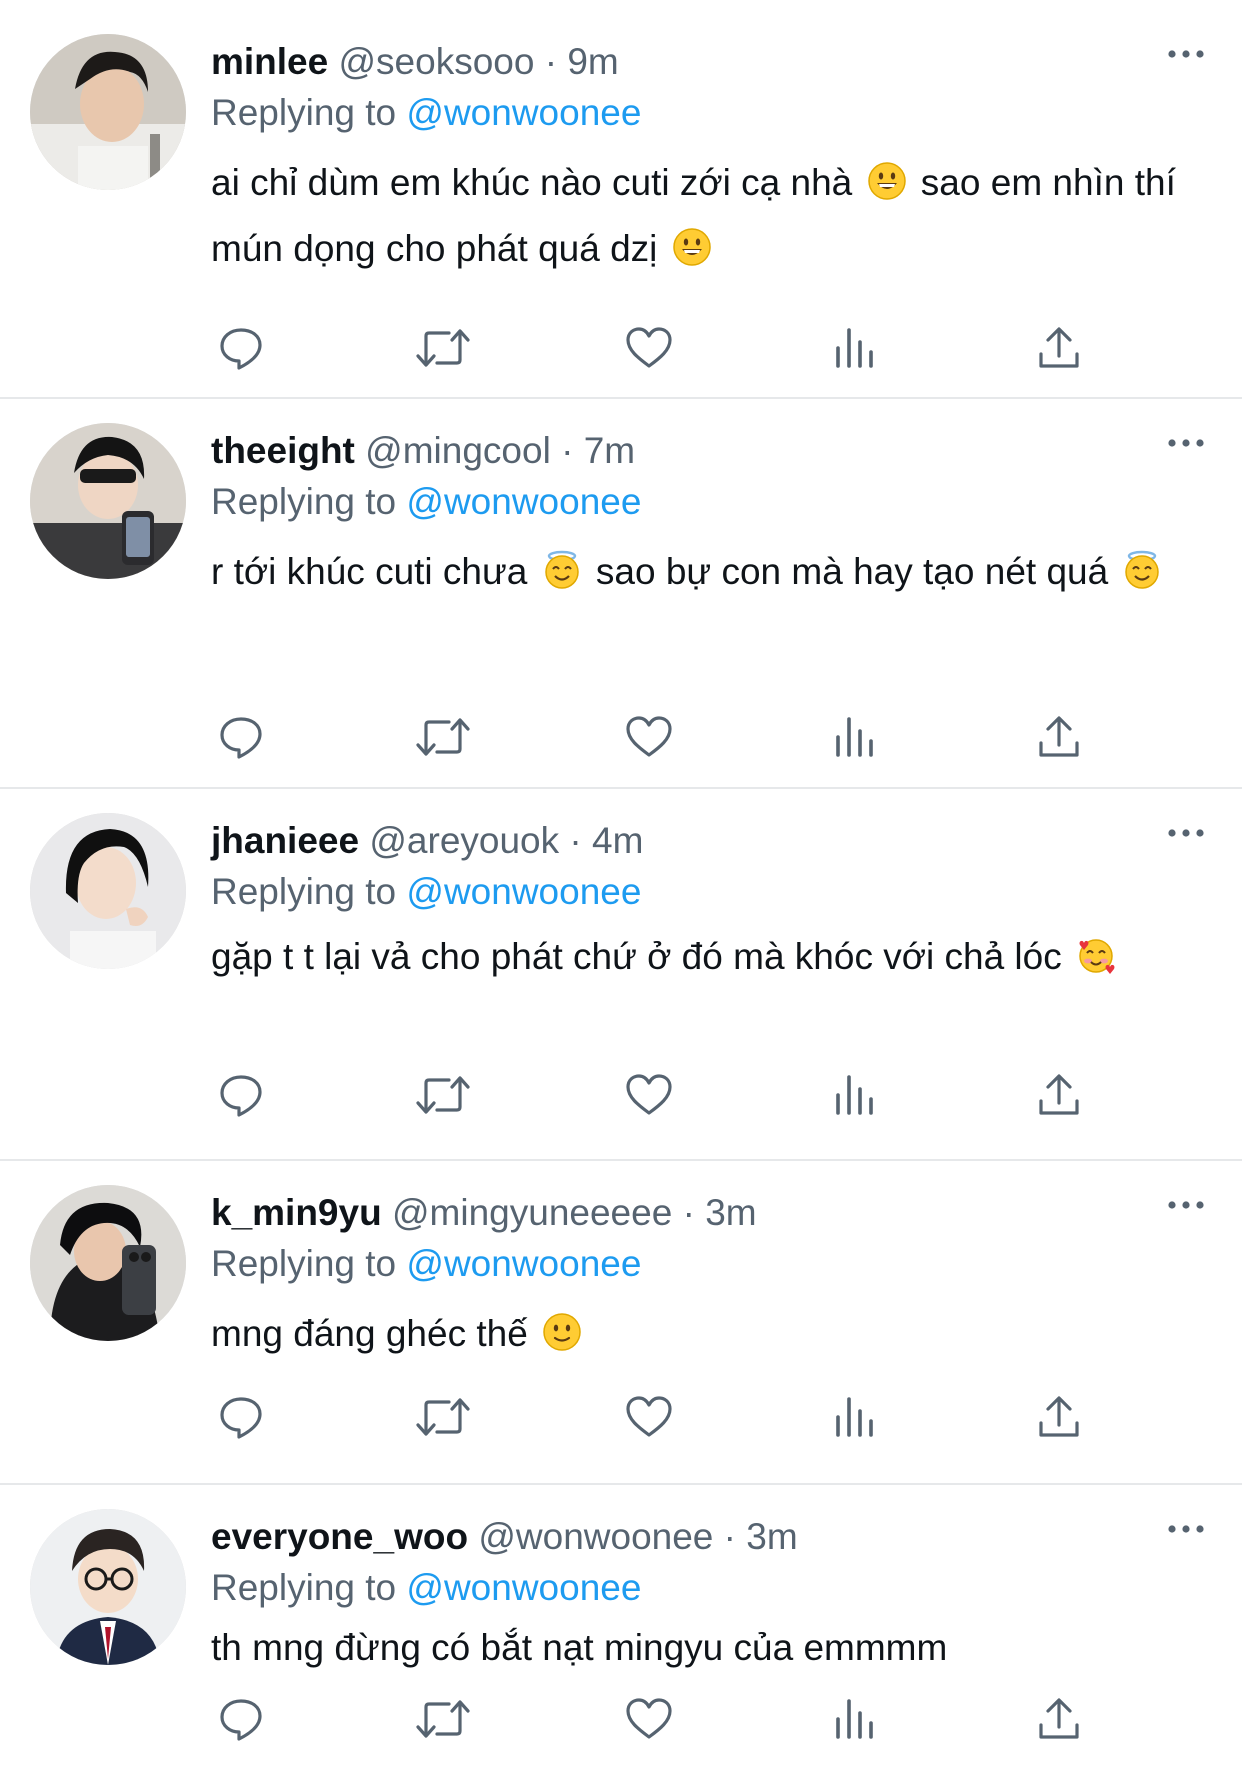  I want to click on display-name: k_min9yu, so click(296, 1212).